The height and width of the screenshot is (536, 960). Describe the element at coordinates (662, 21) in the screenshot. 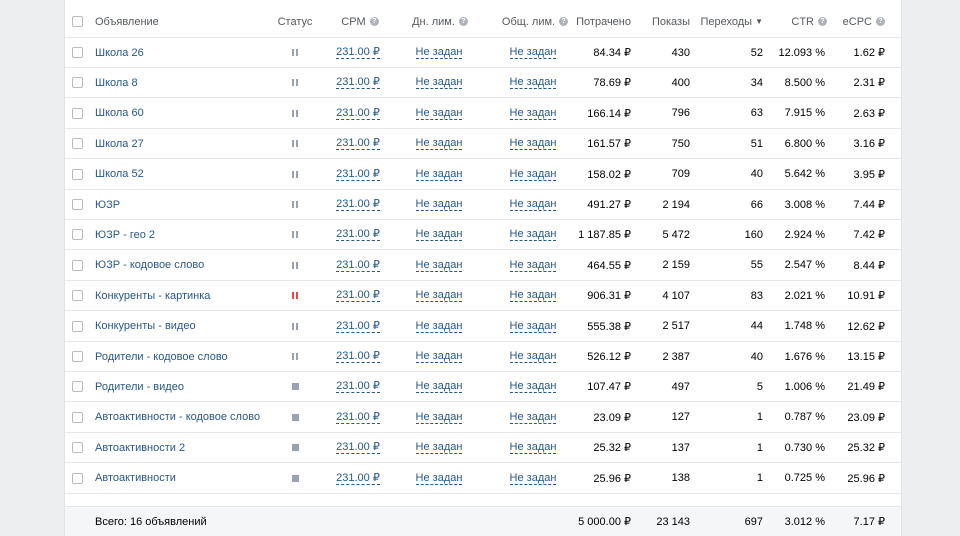

I see `column-impressions: Показы` at that location.